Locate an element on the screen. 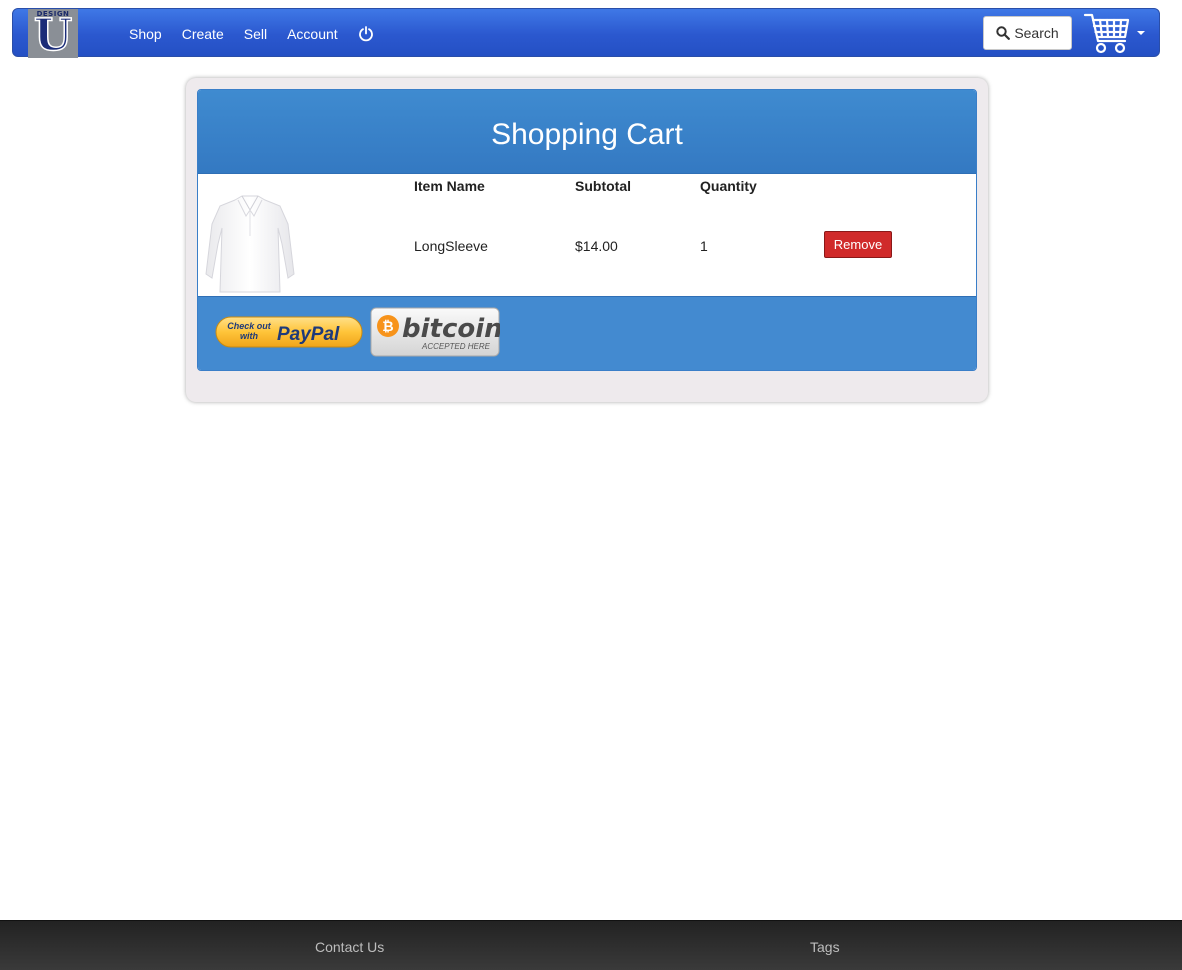  paypal-line1: Check out is located at coordinates (249, 326).